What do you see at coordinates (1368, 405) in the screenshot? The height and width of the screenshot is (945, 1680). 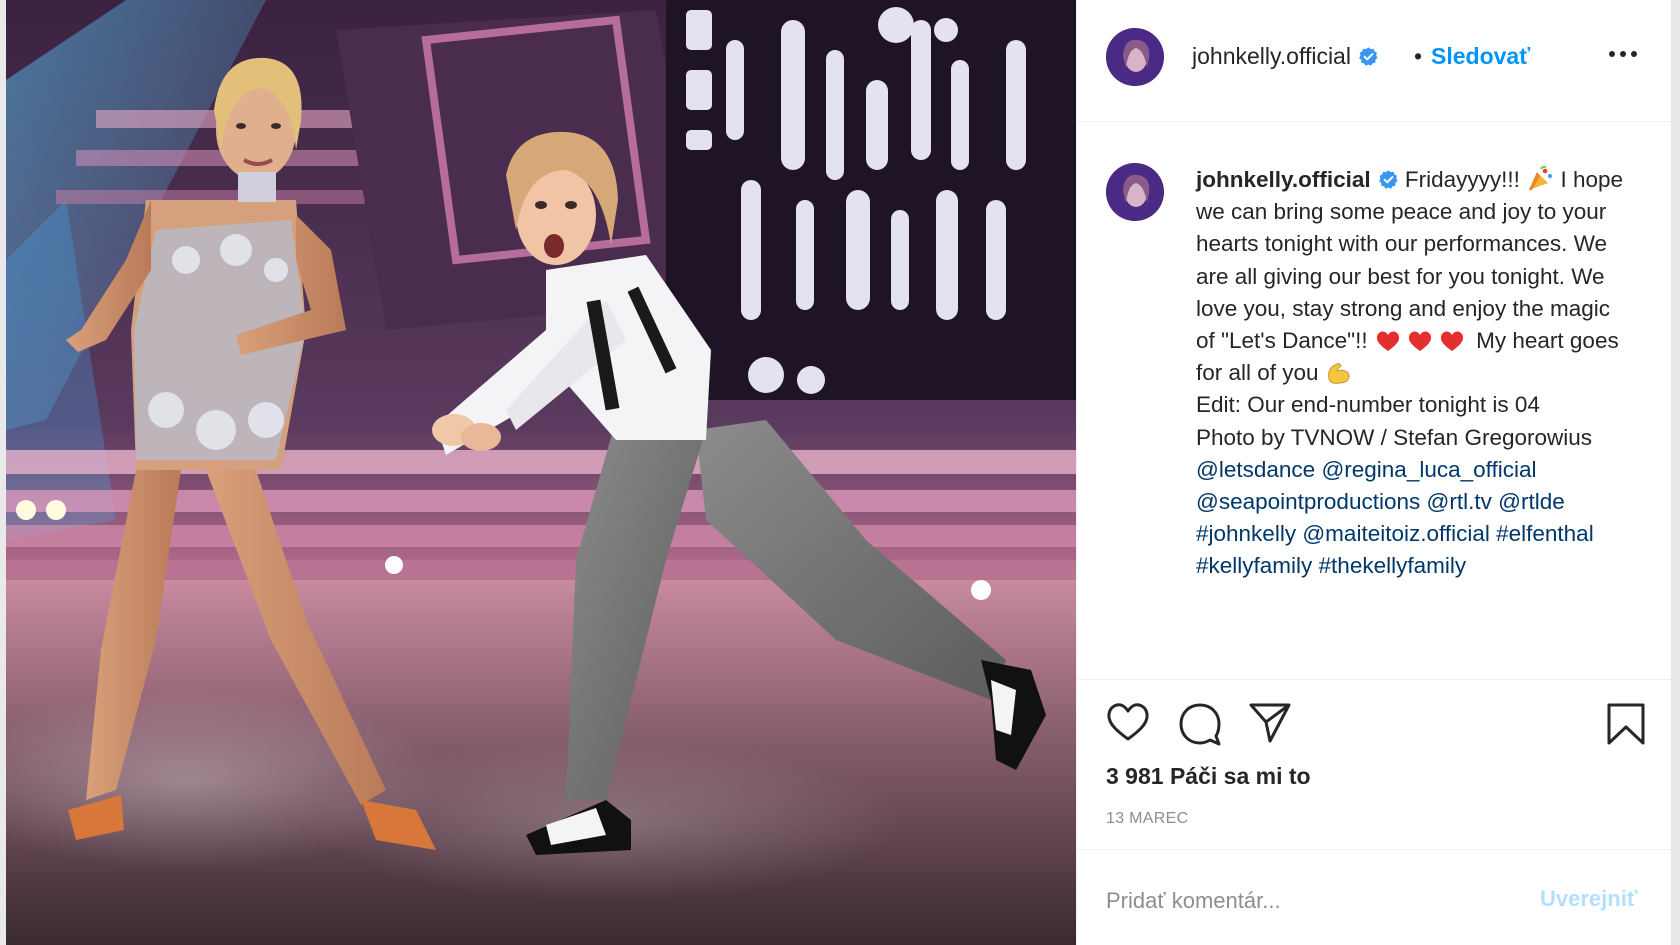 I see `caption-edit-line: Edit: Our end-number tonight is 04` at bounding box center [1368, 405].